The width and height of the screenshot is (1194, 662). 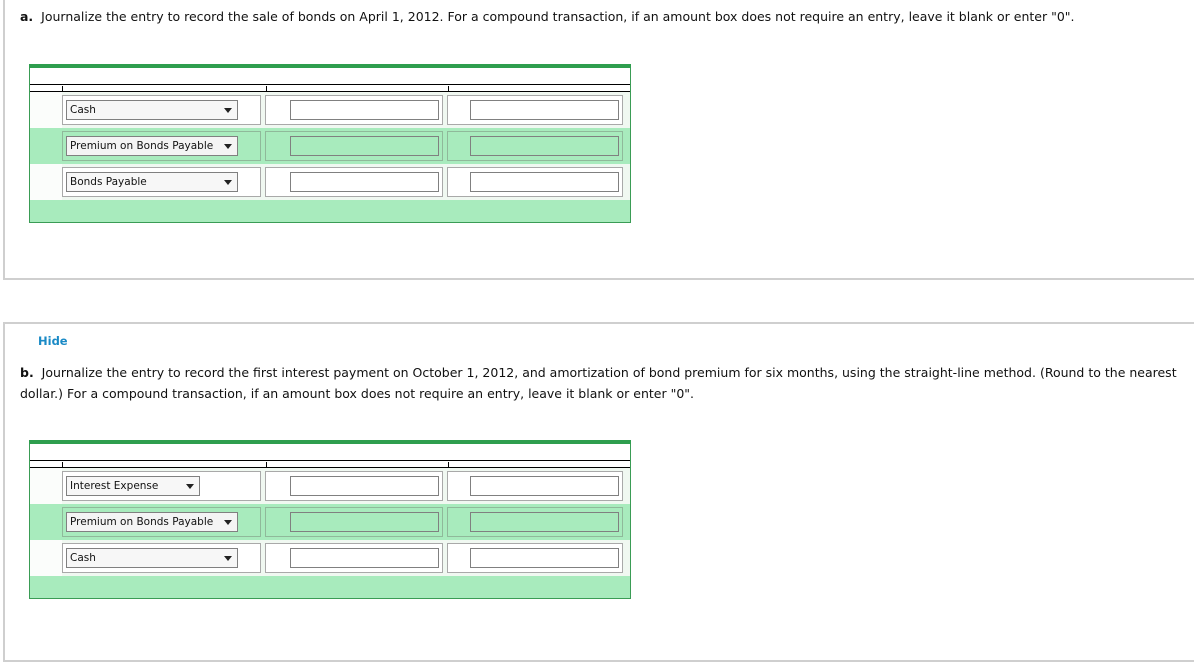 I want to click on part-a-label: a., so click(x=27, y=16).